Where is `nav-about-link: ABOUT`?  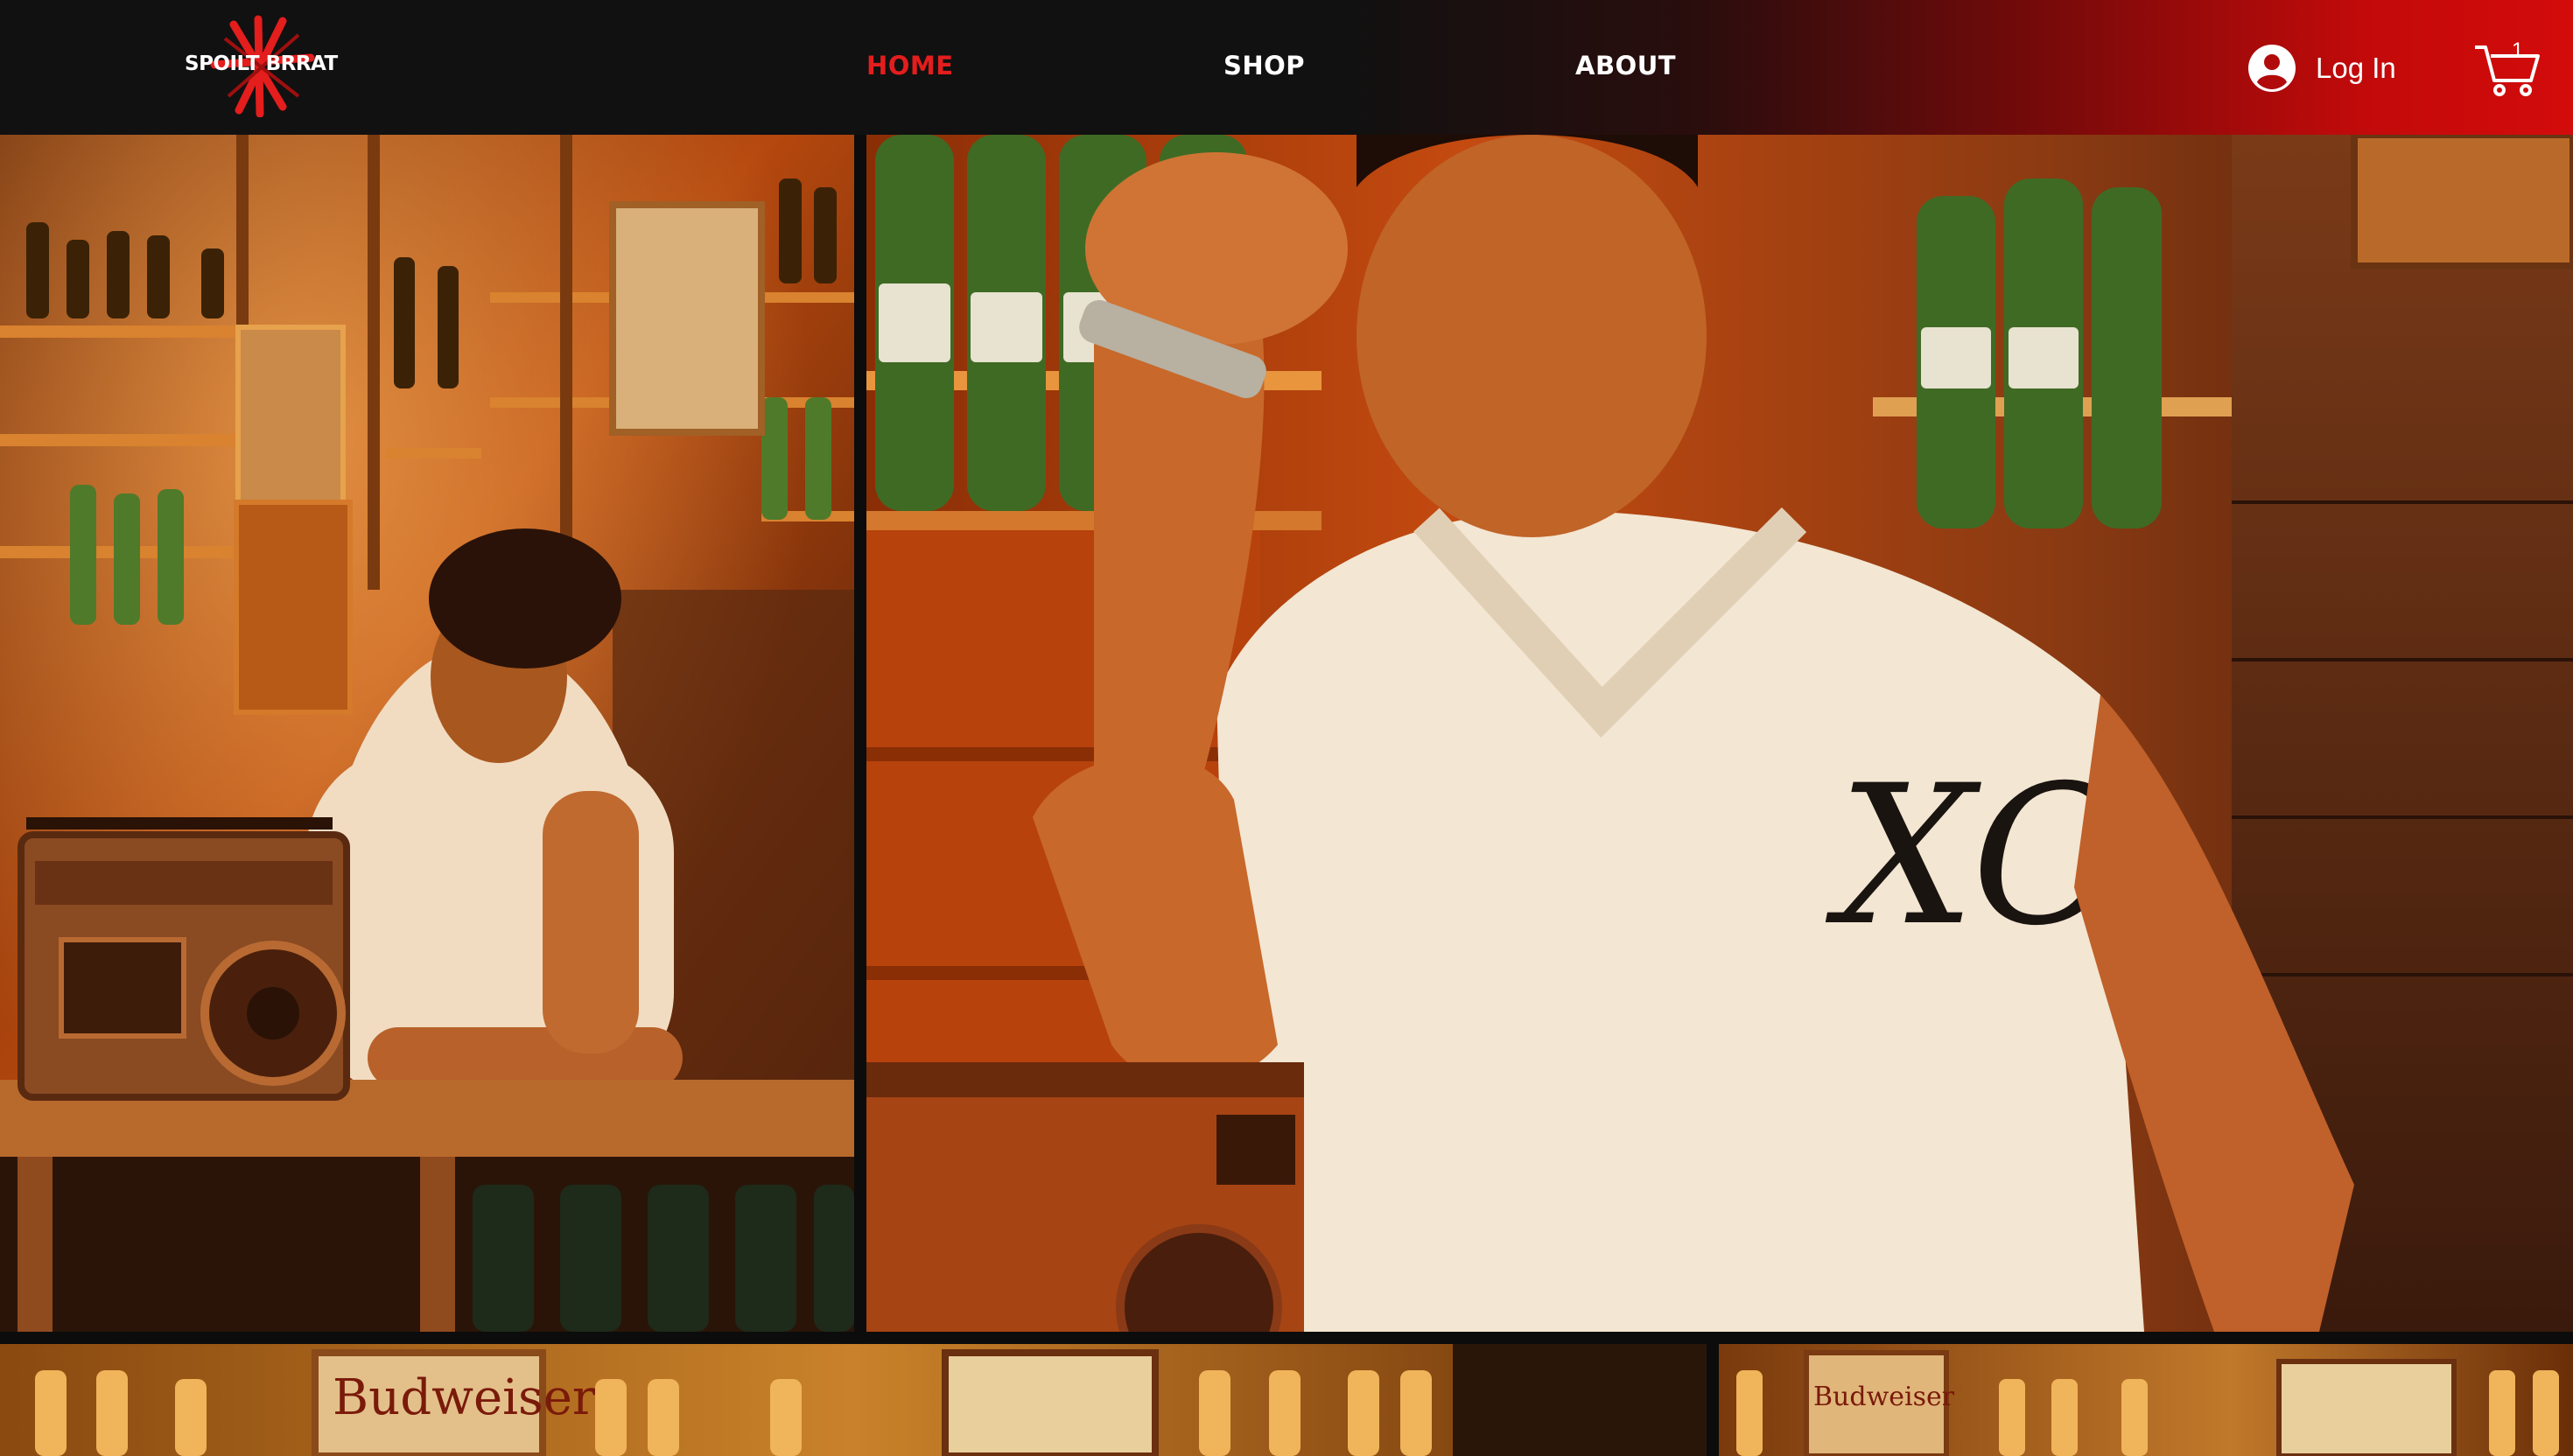 nav-about-link: ABOUT is located at coordinates (1625, 65).